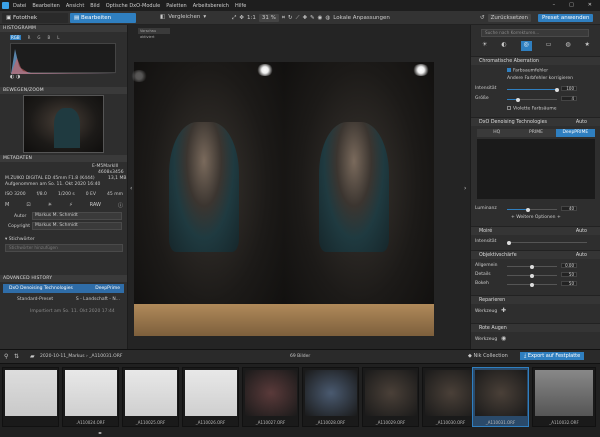 Image resolution: width=600 pixels, height=437 pixels. What do you see at coordinates (564, 397) in the screenshot?
I see `thumbnail-10: _A110032.ORF` at bounding box center [564, 397].